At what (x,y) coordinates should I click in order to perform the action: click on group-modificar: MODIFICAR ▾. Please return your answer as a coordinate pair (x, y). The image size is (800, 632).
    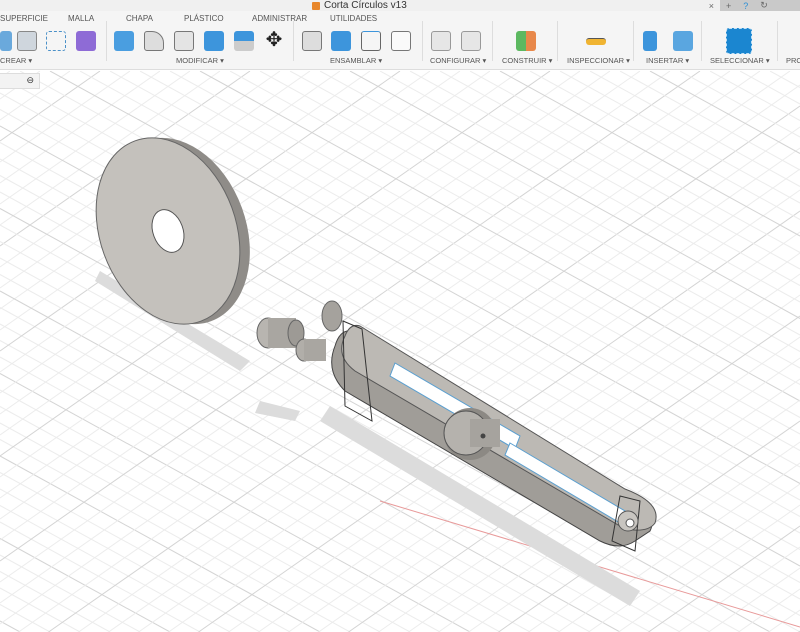
    Looking at the image, I should click on (200, 60).